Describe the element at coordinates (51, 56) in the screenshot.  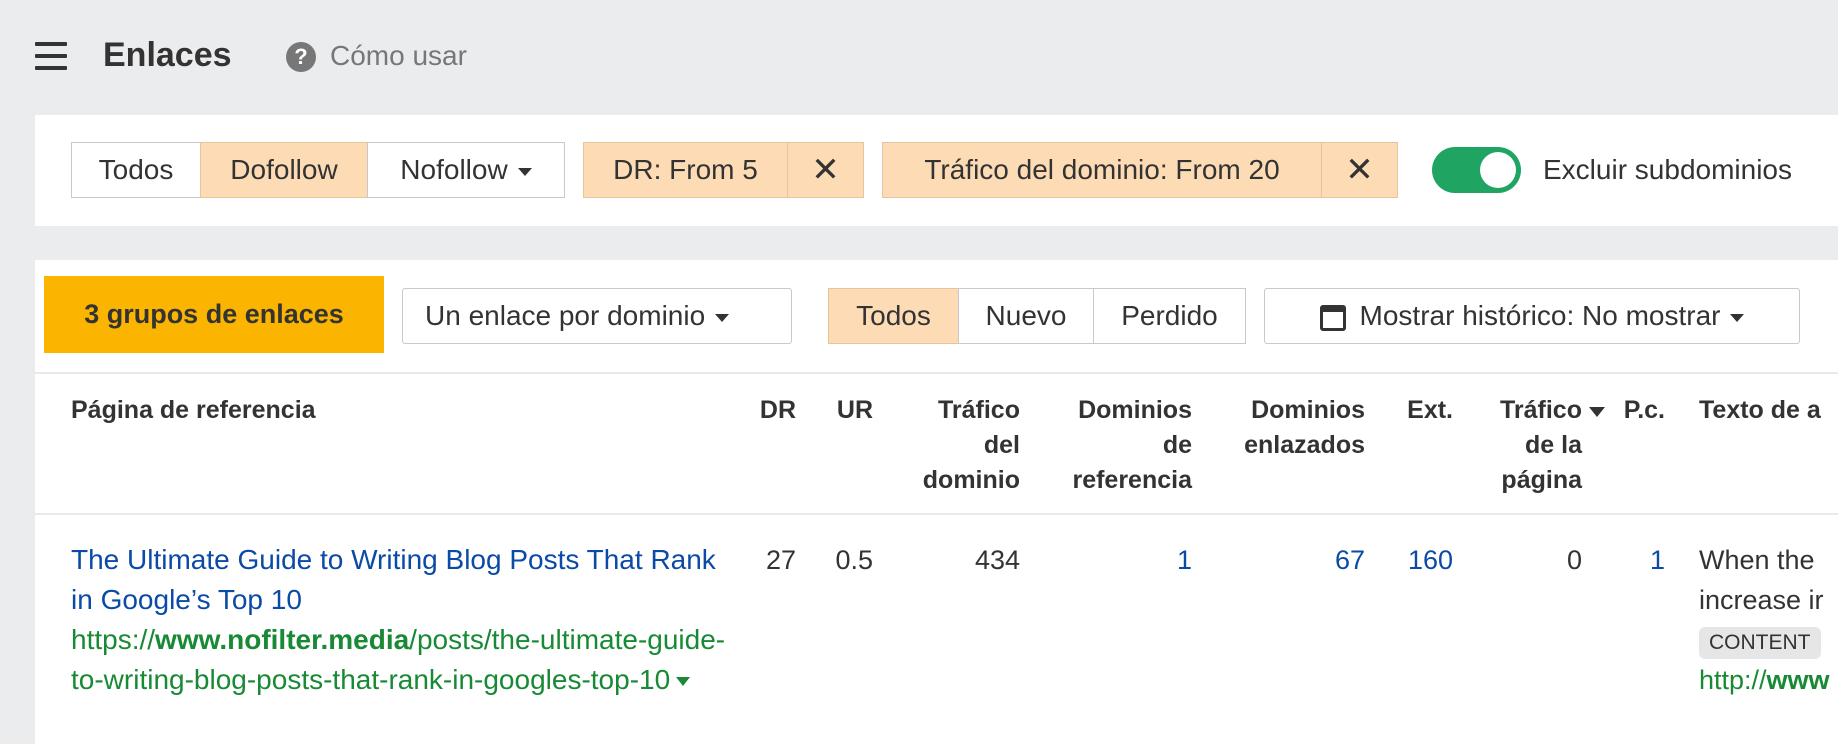
I see `menu-icon` at that location.